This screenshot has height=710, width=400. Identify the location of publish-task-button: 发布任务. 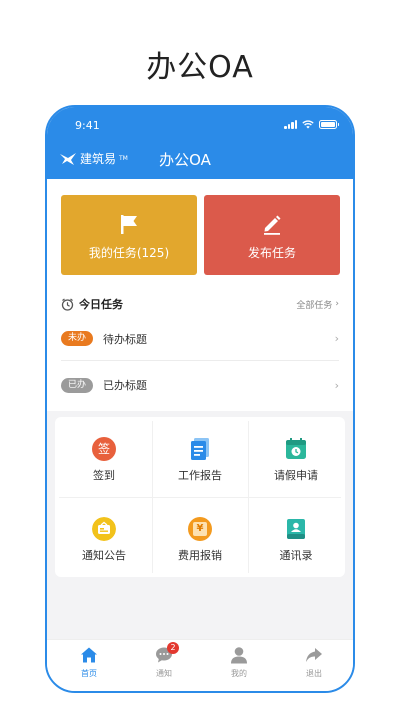
(272, 235).